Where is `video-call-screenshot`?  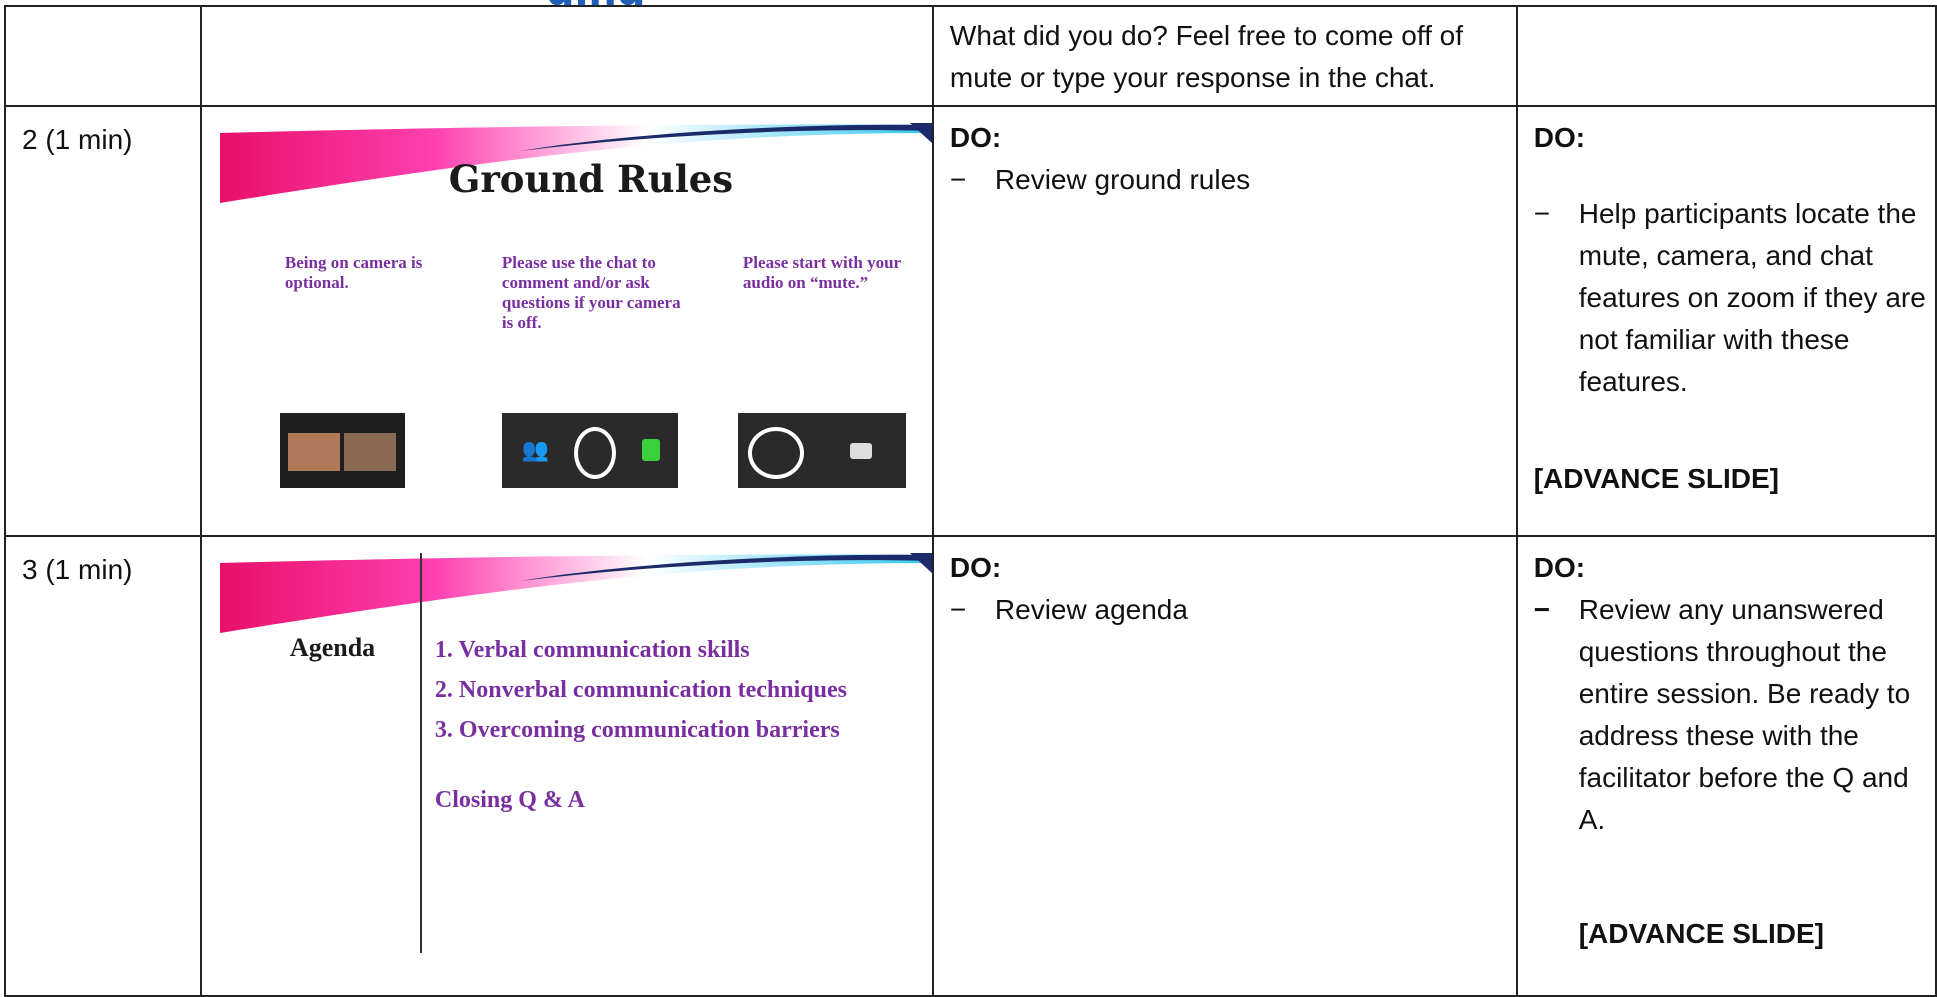 video-call-screenshot is located at coordinates (342, 450).